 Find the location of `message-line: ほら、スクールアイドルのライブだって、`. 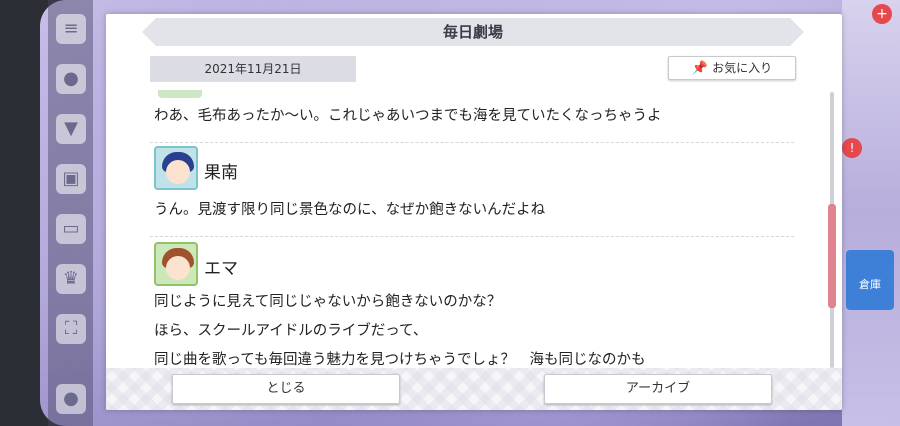

message-line: ほら、スクールアイドルのライブだって、 is located at coordinates (291, 331).